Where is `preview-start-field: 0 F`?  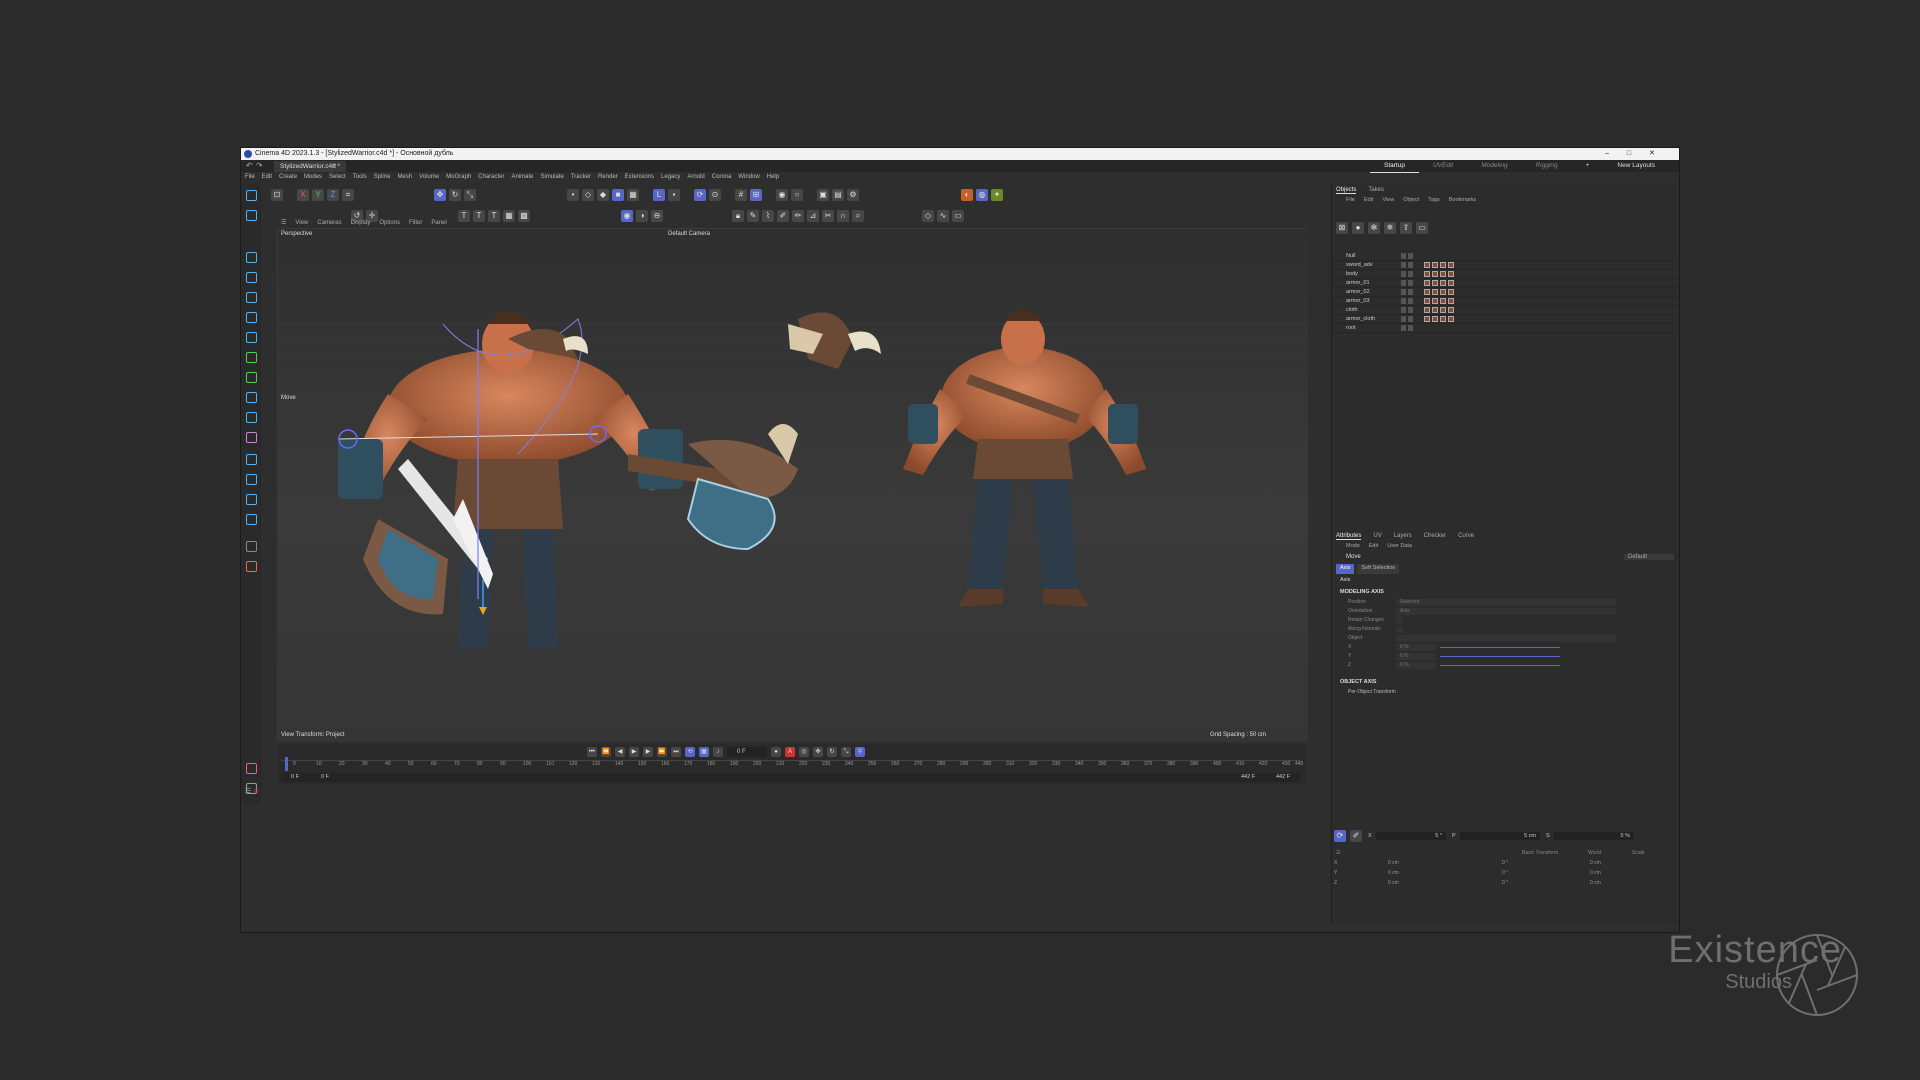 preview-start-field: 0 F is located at coordinates (325, 777).